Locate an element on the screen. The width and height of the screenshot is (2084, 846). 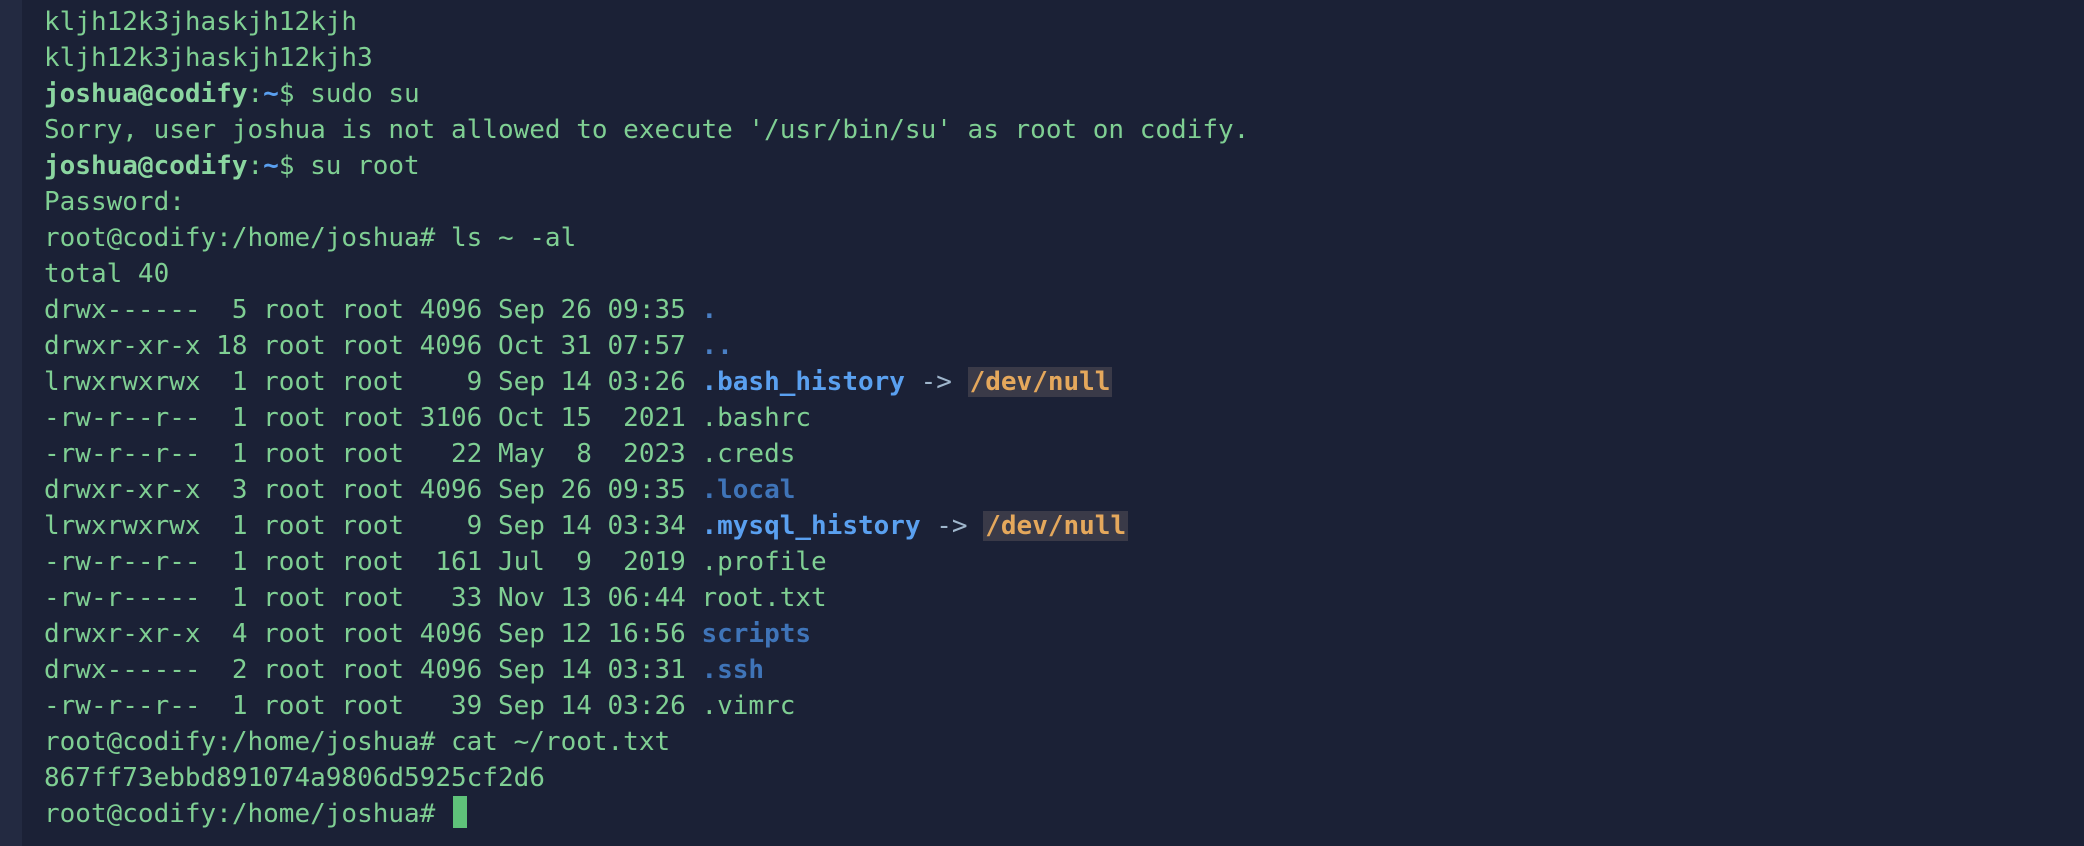
file-name: scripts is located at coordinates (756, 634).